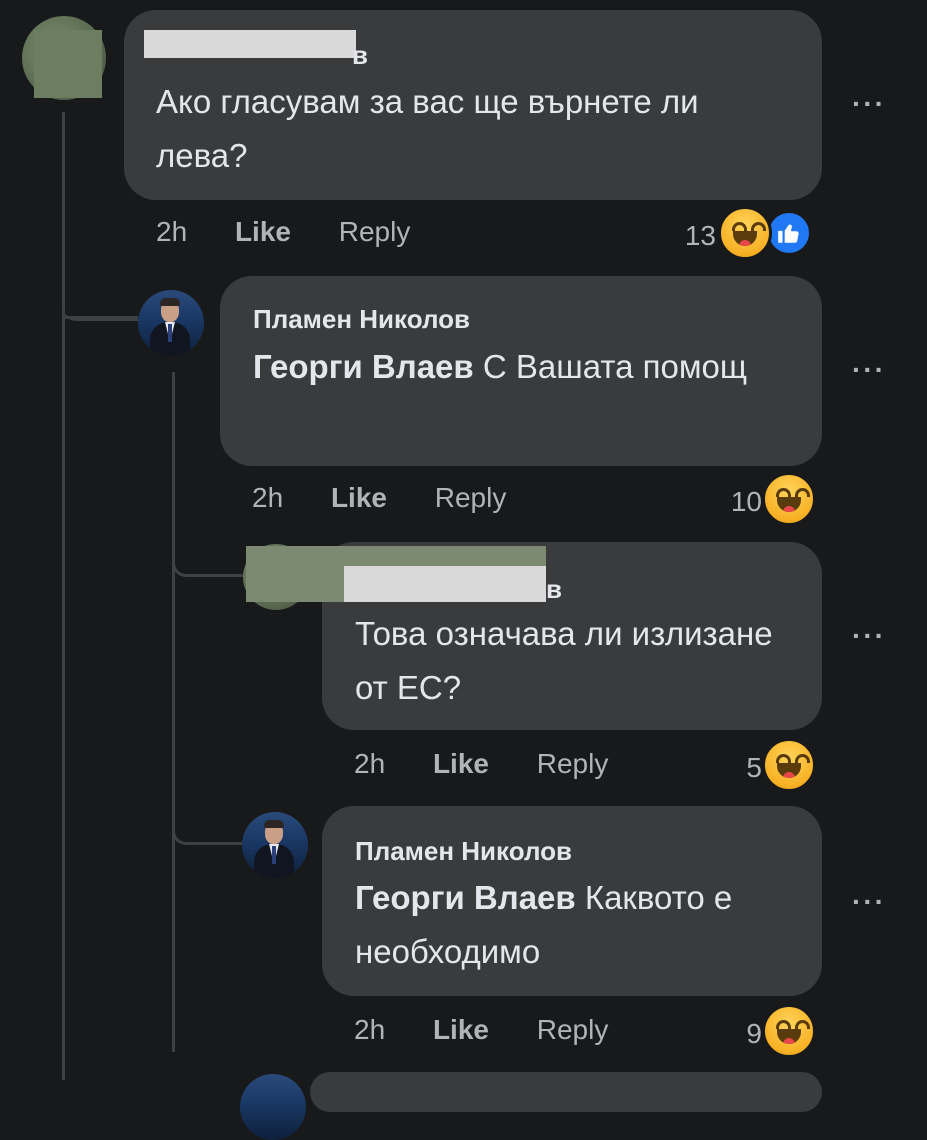  I want to click on thread-line-main, so click(63, 596).